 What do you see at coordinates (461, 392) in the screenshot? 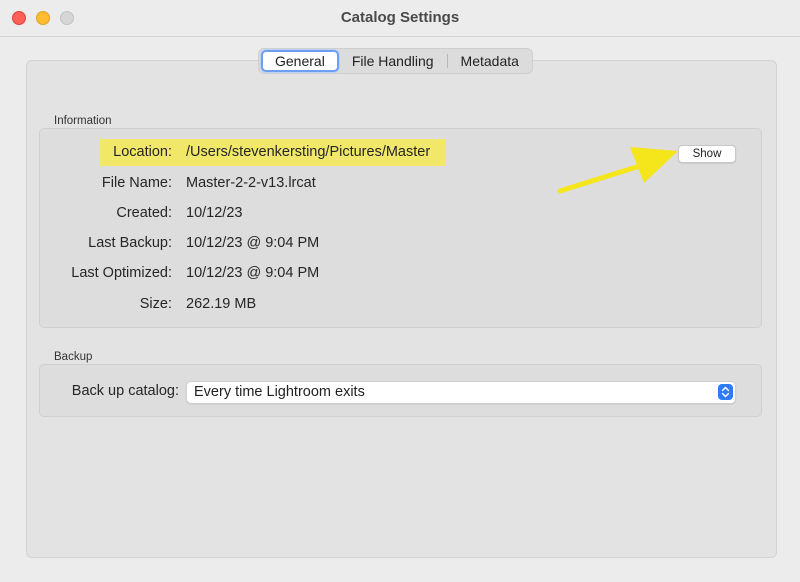
I see `backup-frequency-select: Every time Lightroom exits` at bounding box center [461, 392].